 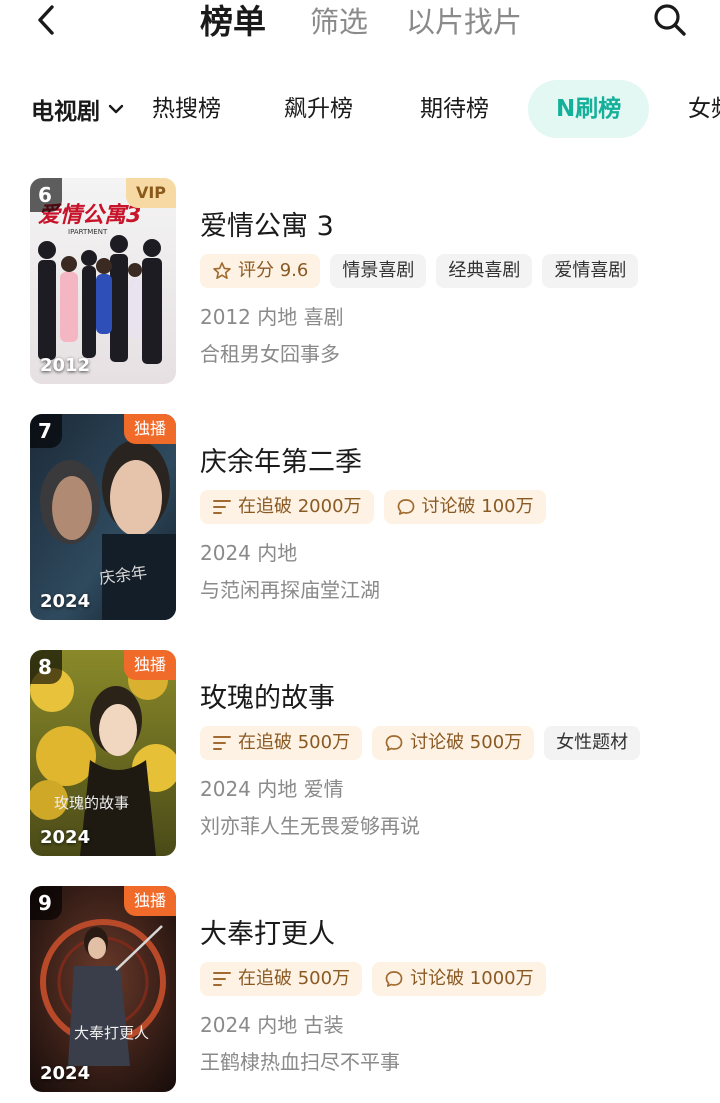 I want to click on tag-row: 在追破 500万 讨论破 1000万, so click(x=373, y=979).